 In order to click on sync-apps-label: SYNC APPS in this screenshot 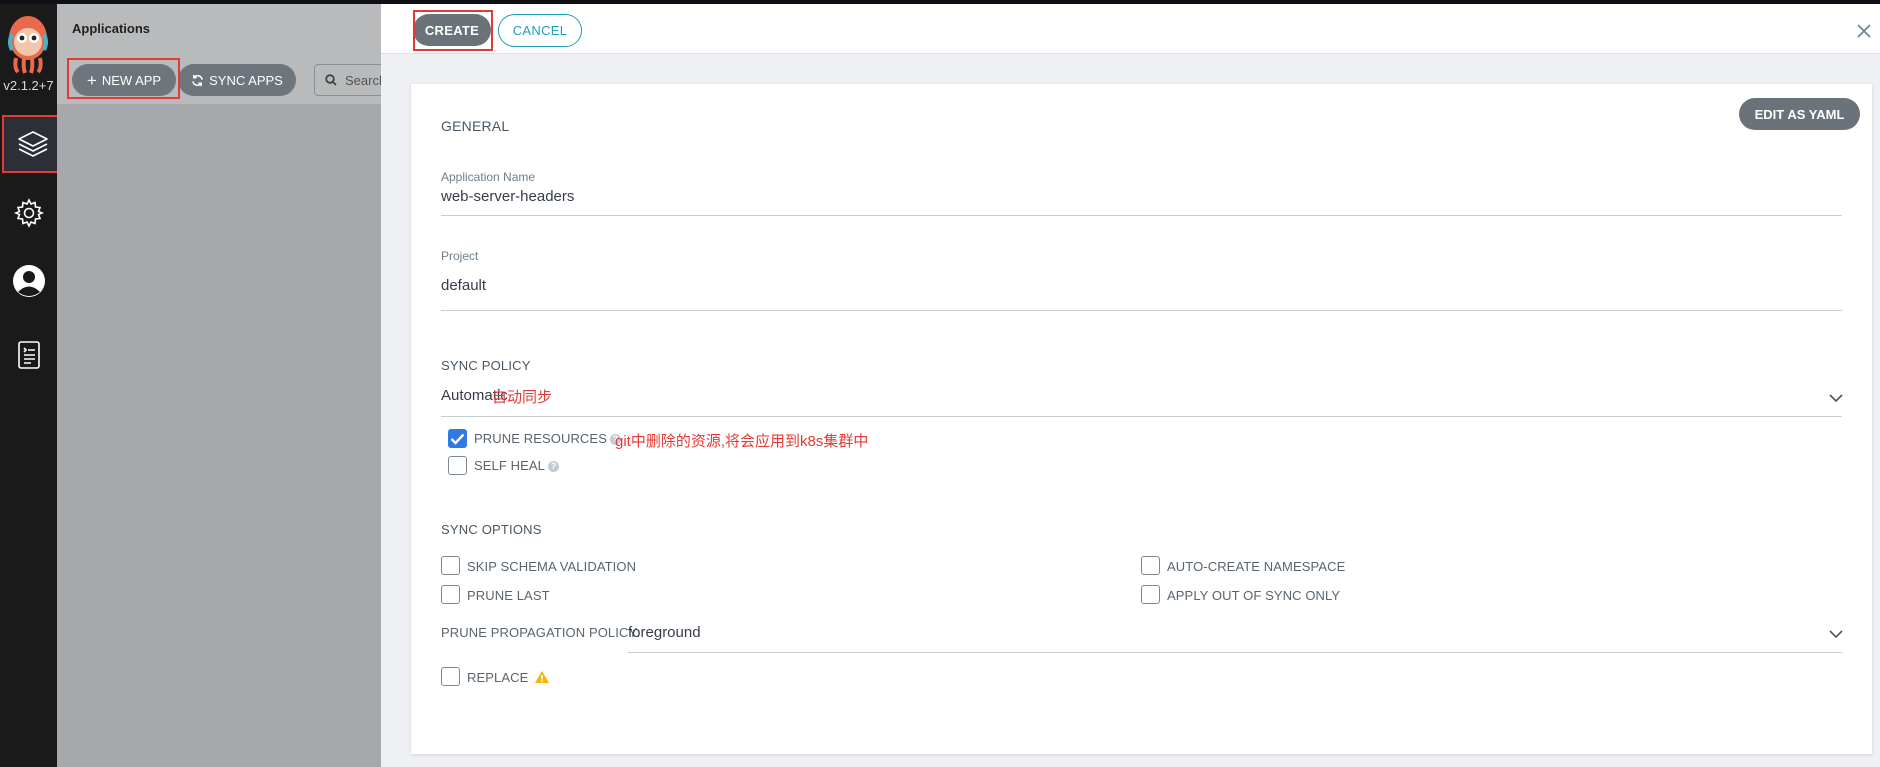, I will do `click(246, 80)`.